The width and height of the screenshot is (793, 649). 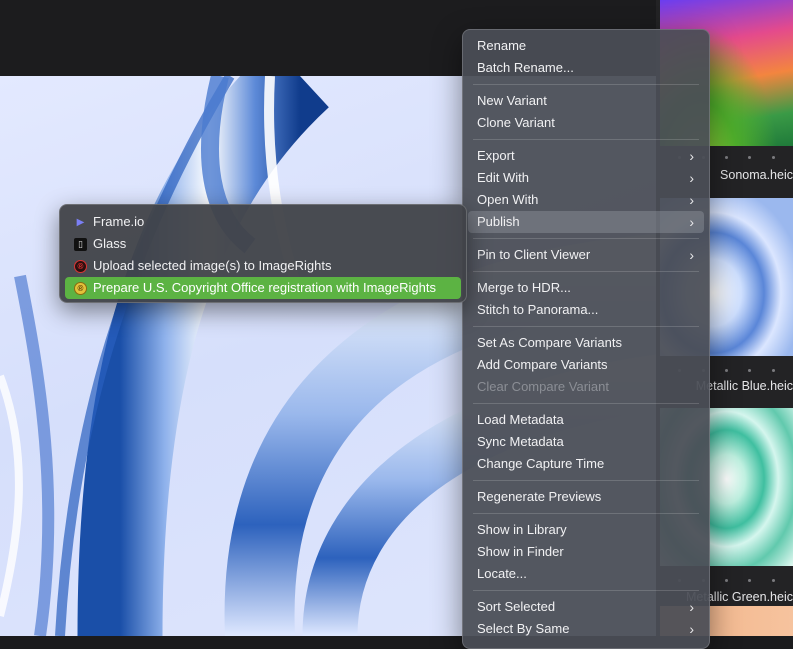 I want to click on imagerights-copyright-icon: ®, so click(x=80, y=288).